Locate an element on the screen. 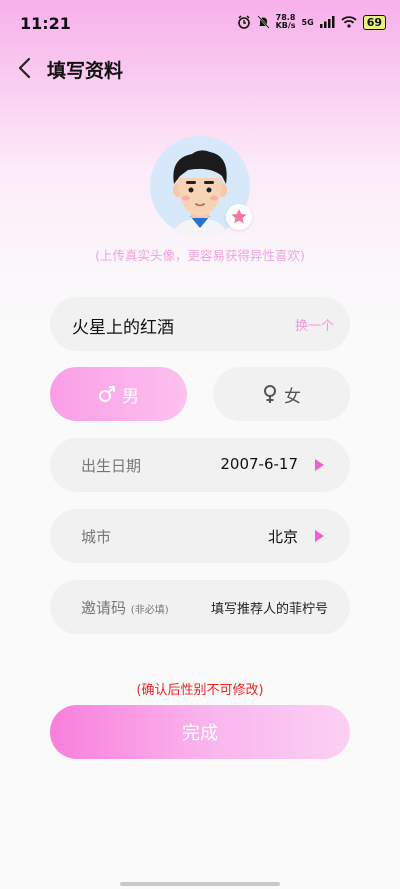 This screenshot has height=889, width=400. invite-code-label-text: 邀请码 is located at coordinates (104, 608).